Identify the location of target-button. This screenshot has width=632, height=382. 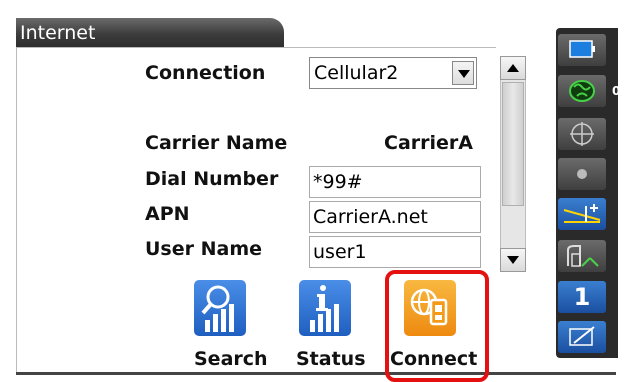
(582, 134).